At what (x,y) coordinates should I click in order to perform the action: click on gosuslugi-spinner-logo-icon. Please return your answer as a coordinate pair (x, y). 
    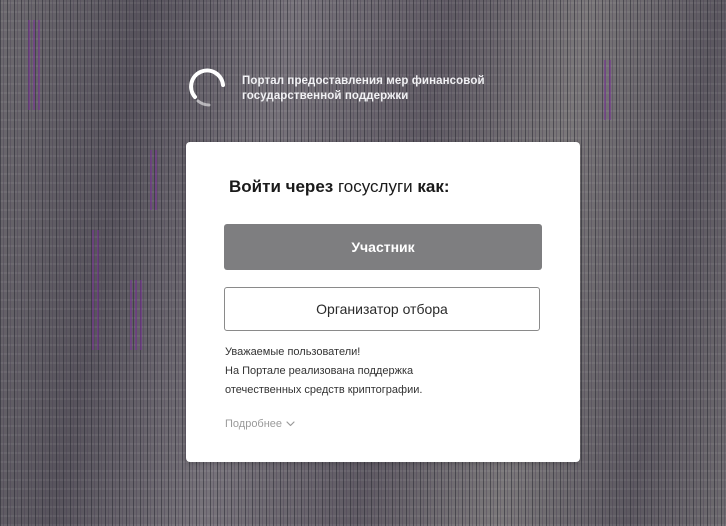
    Looking at the image, I should click on (207, 87).